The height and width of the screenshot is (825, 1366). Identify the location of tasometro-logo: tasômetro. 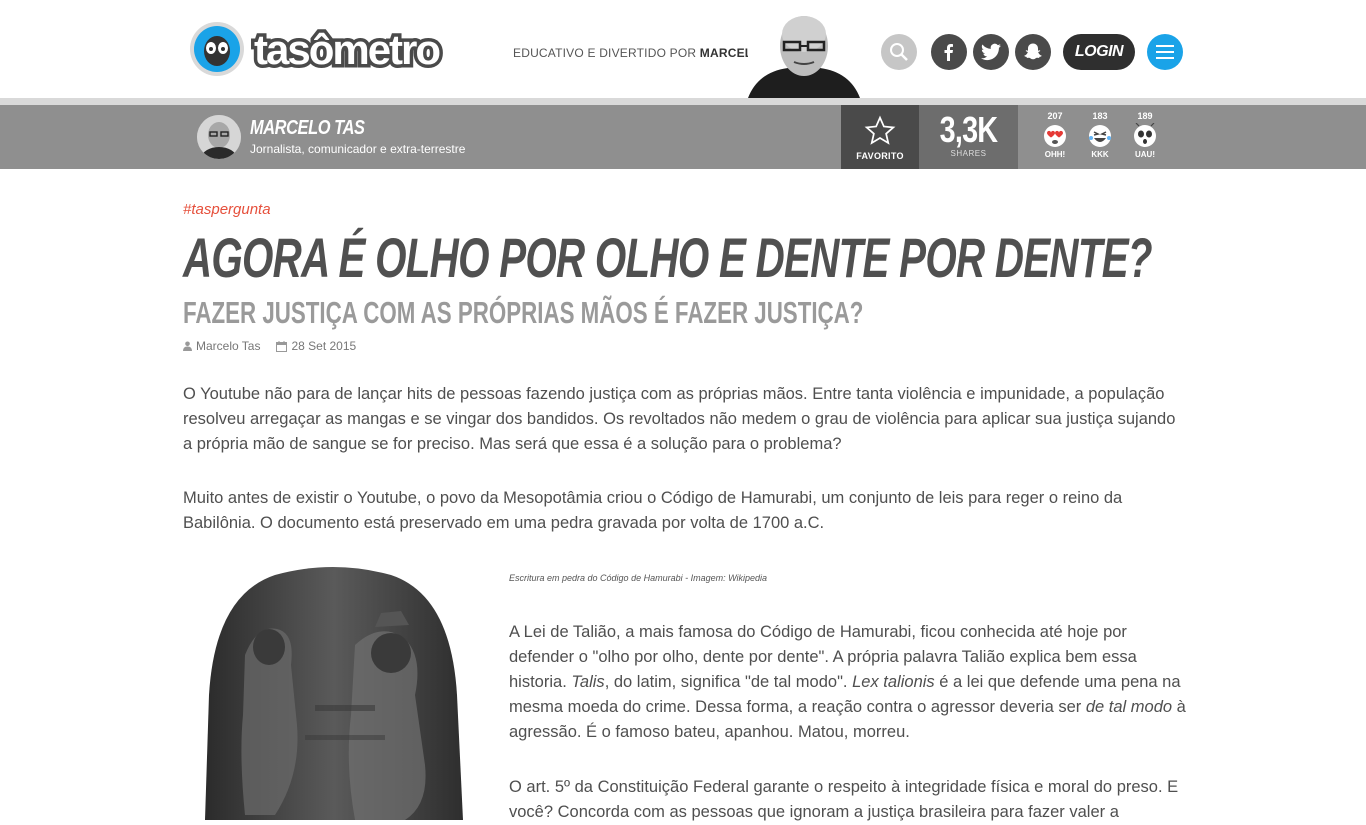
(329, 49).